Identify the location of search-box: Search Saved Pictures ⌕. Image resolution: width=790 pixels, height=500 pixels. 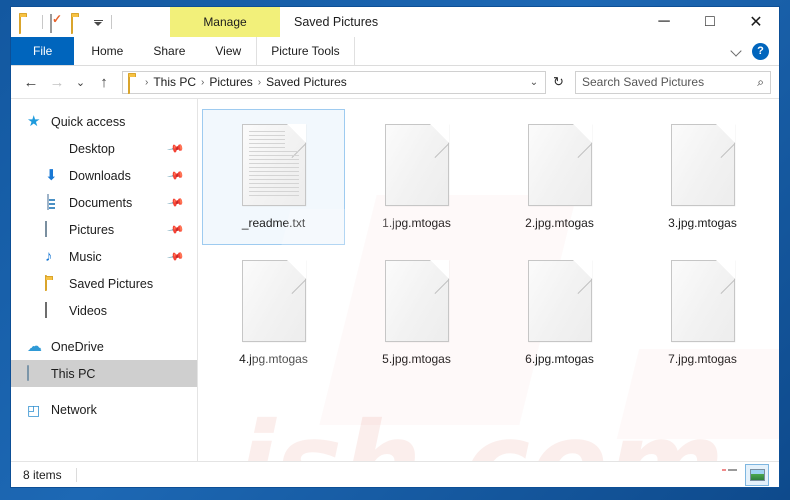
(673, 82).